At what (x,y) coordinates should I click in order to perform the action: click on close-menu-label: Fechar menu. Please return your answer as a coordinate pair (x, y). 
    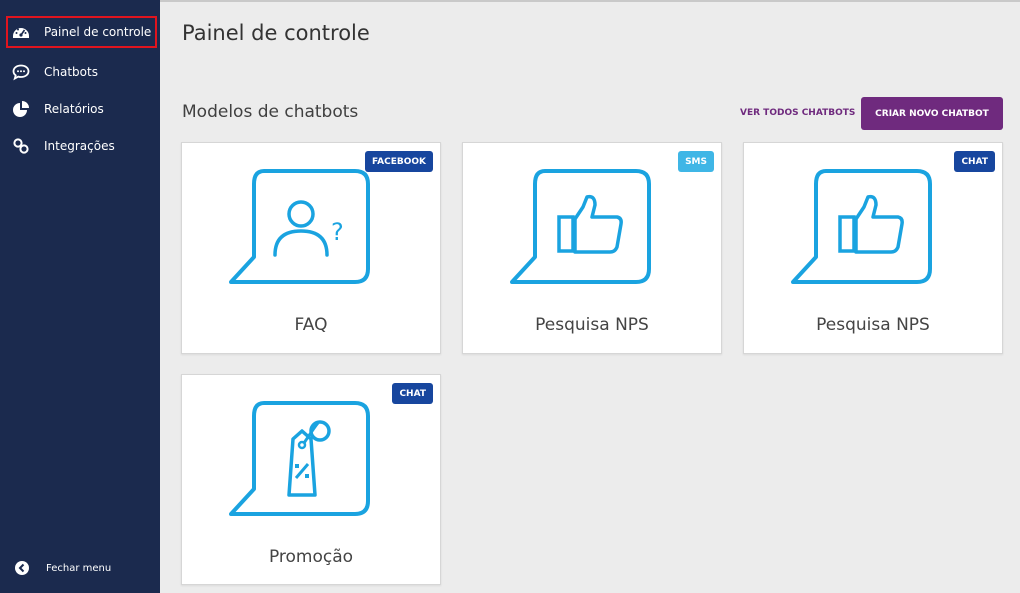
    Looking at the image, I should click on (79, 568).